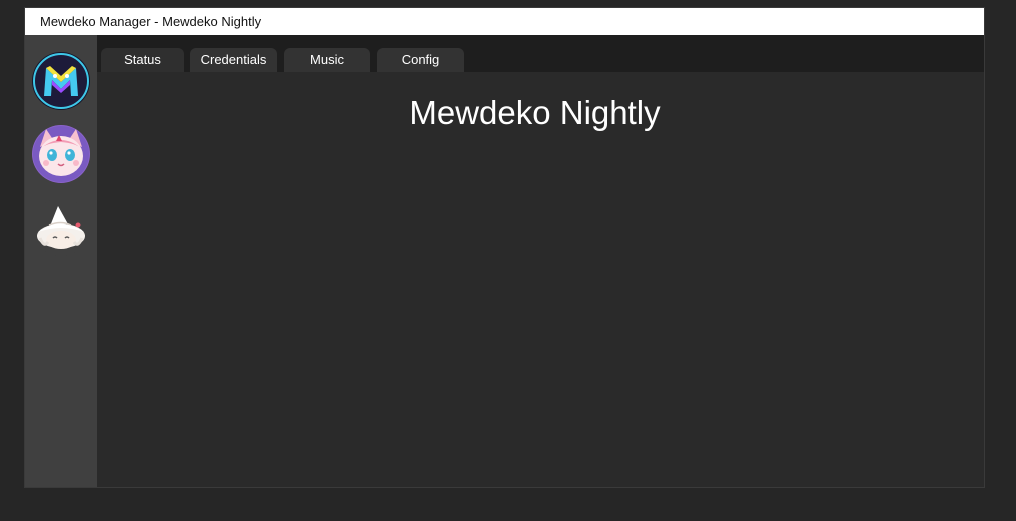  I want to click on bot-avatar-white-hat-icon, so click(61, 227).